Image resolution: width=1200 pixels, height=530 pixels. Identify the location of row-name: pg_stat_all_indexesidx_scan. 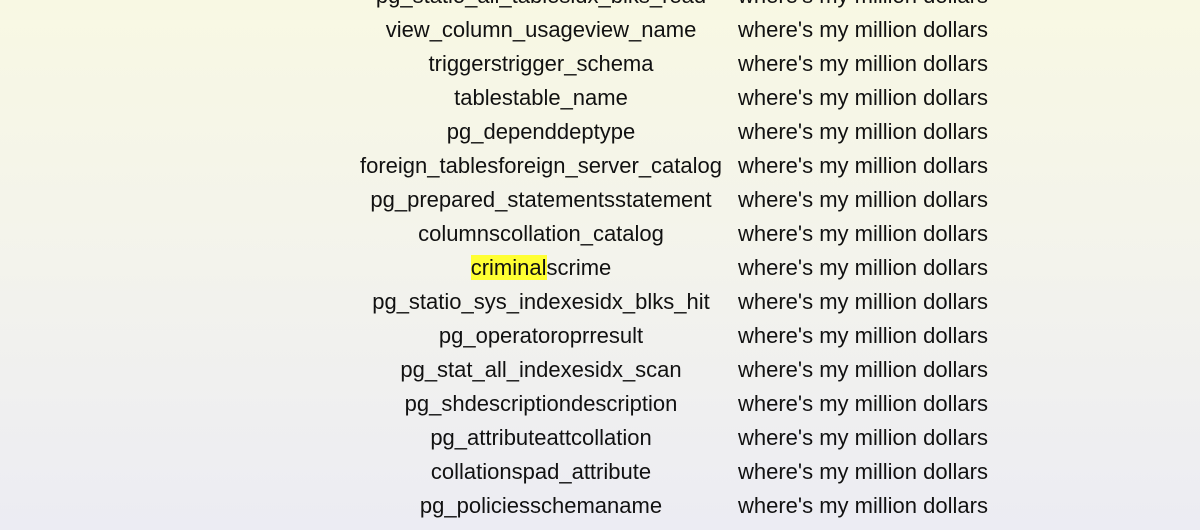
(541, 369).